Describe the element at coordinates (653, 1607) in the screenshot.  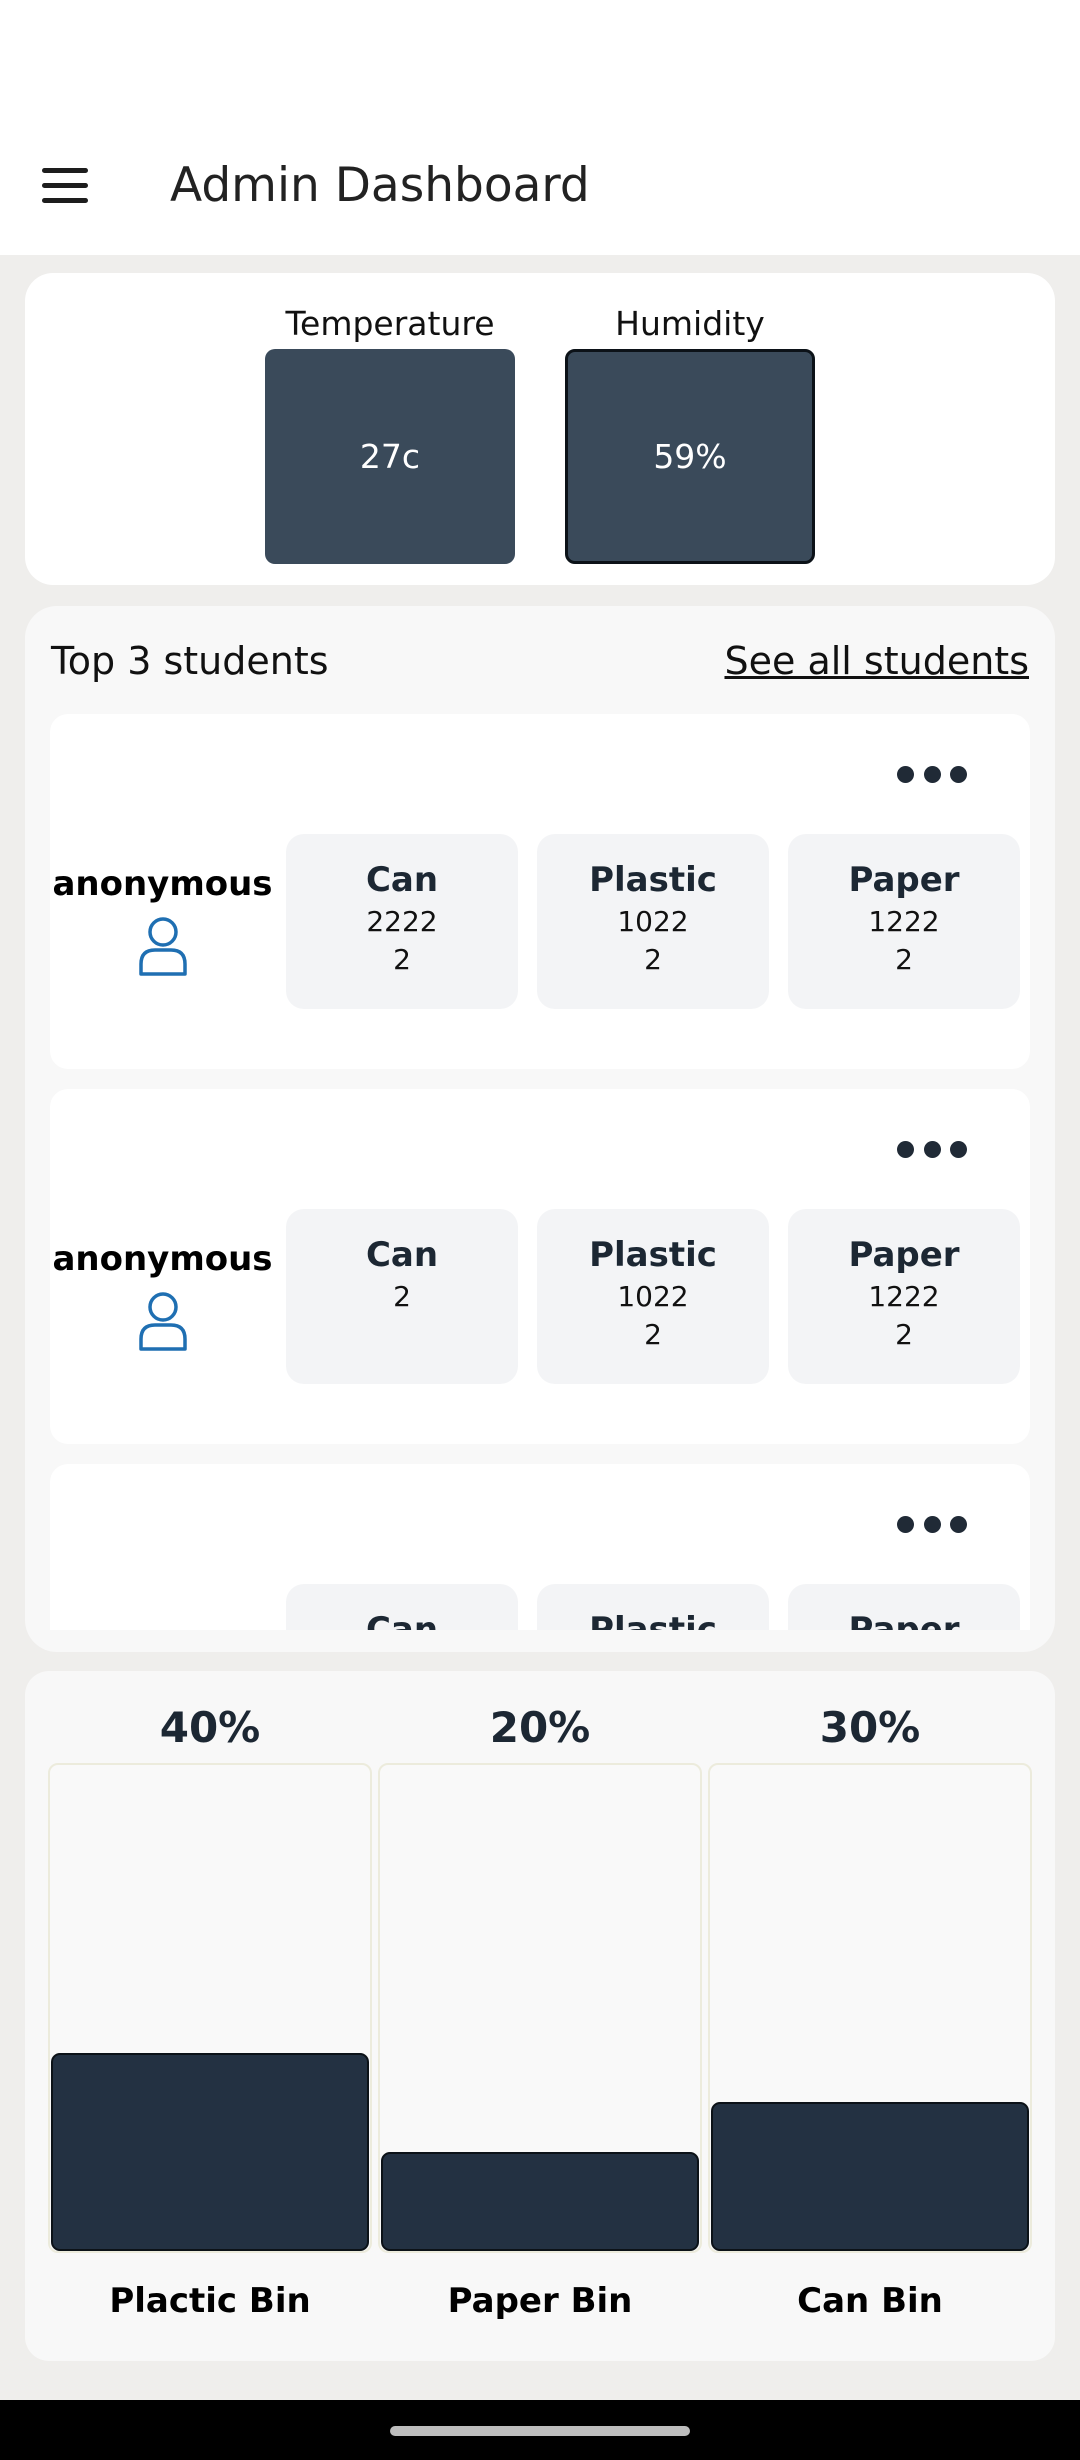
I see `plastic-stat-box: Plastic` at that location.